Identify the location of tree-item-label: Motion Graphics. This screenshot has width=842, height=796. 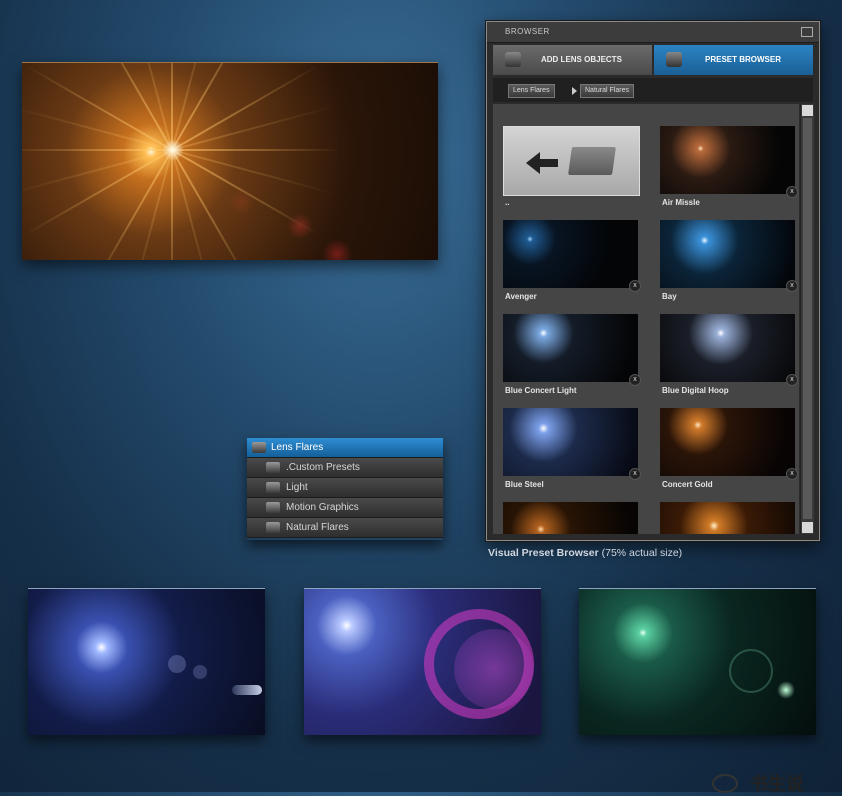
(322, 507).